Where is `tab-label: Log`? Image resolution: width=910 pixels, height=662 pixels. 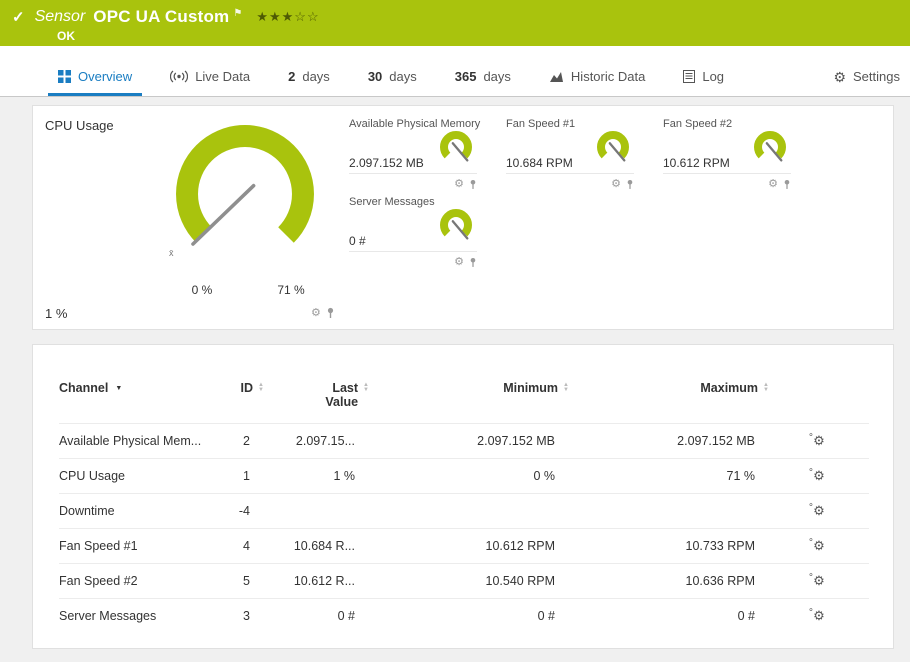 tab-label: Log is located at coordinates (713, 76).